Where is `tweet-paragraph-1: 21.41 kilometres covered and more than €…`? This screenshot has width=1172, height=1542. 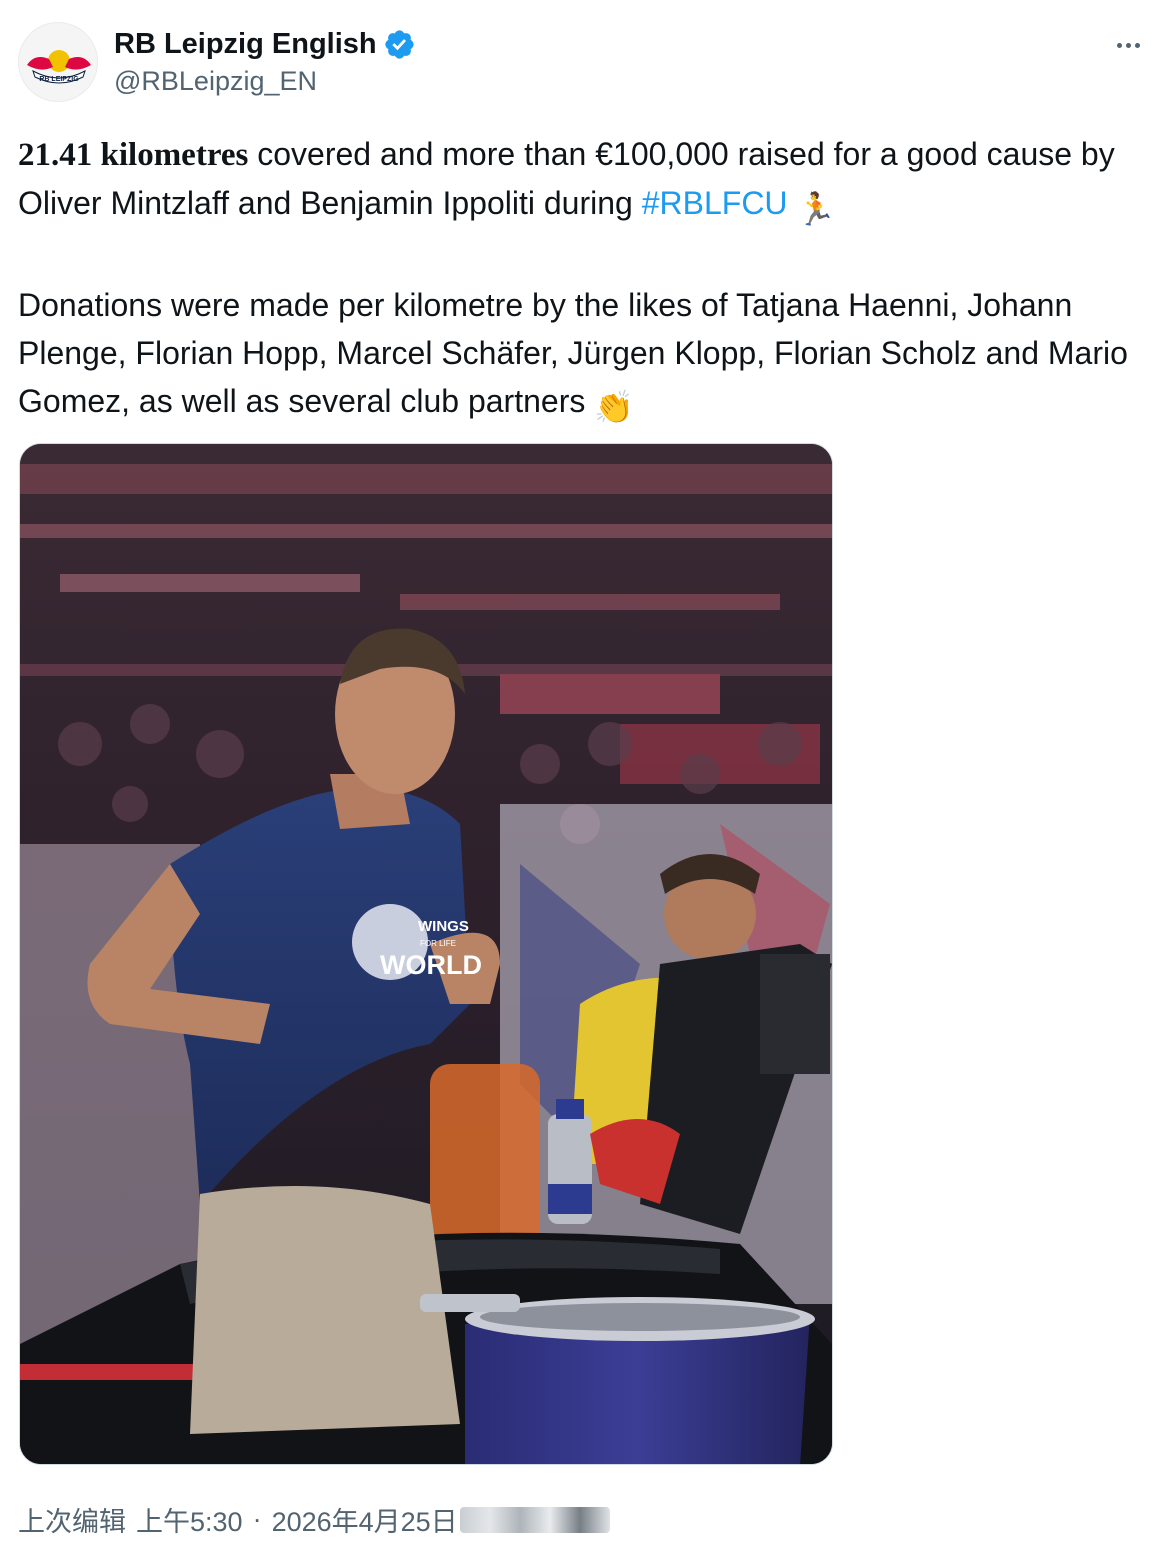 tweet-paragraph-1: 21.41 kilometres covered and more than €… is located at coordinates (578, 181).